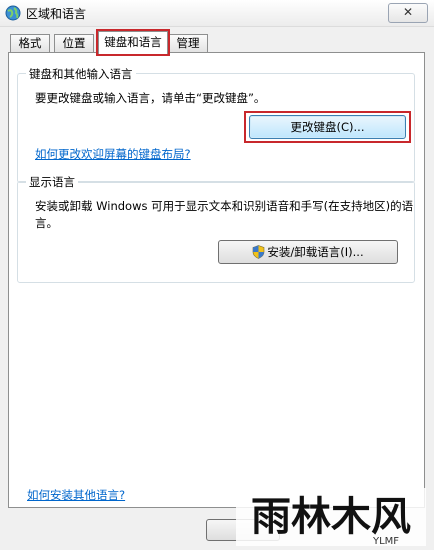 Image resolution: width=434 pixels, height=550 pixels. I want to click on tab-label: 键盘和语言, so click(133, 42).